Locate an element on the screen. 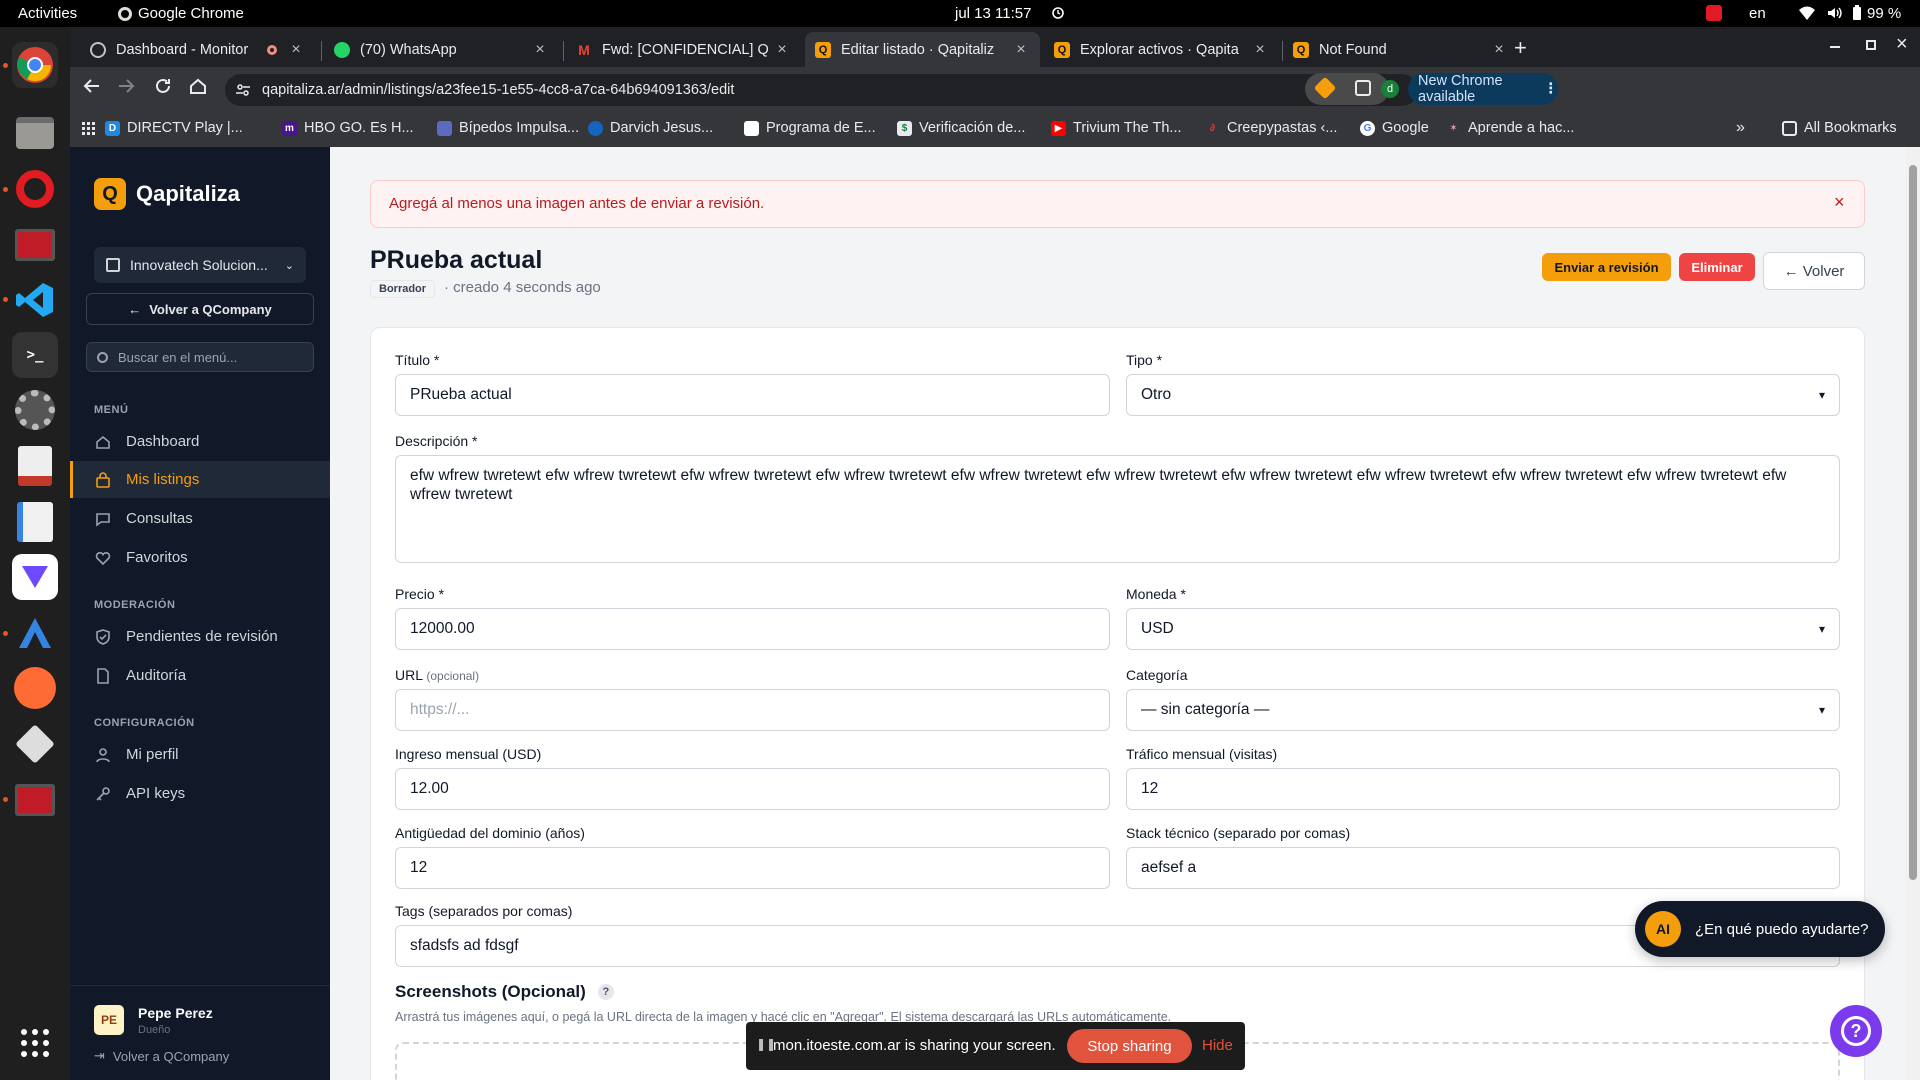 The image size is (1920, 1080). tipo-select: Otro ▾ is located at coordinates (1483, 395).